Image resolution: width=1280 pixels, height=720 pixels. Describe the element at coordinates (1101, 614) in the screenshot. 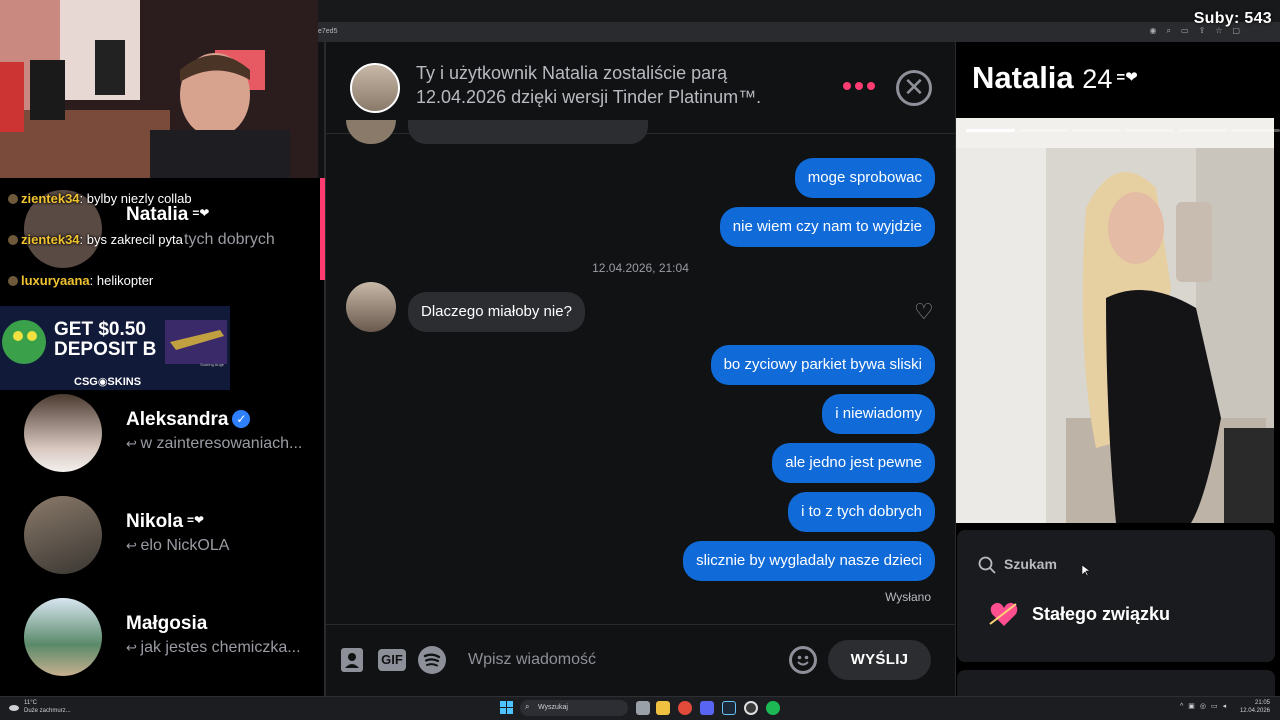

I see `looking-for-value: Stałego związku` at that location.